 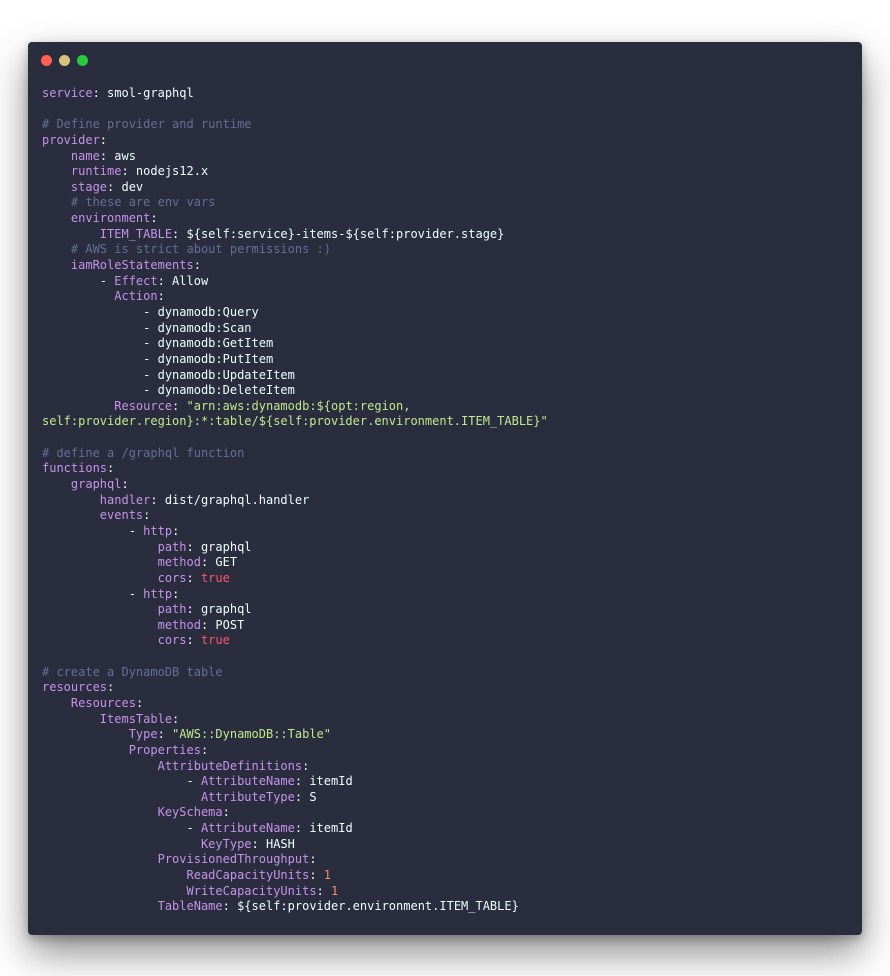 What do you see at coordinates (172, 577) in the screenshot?
I see `code-token: cors` at bounding box center [172, 577].